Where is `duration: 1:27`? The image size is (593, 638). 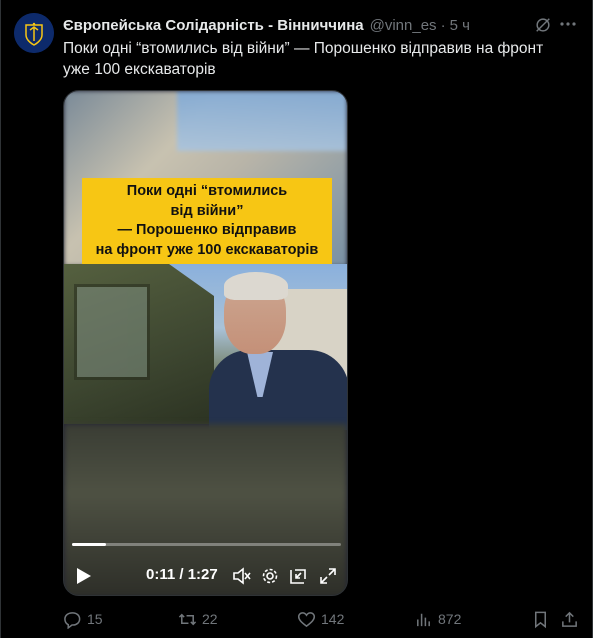
duration: 1:27 is located at coordinates (202, 574).